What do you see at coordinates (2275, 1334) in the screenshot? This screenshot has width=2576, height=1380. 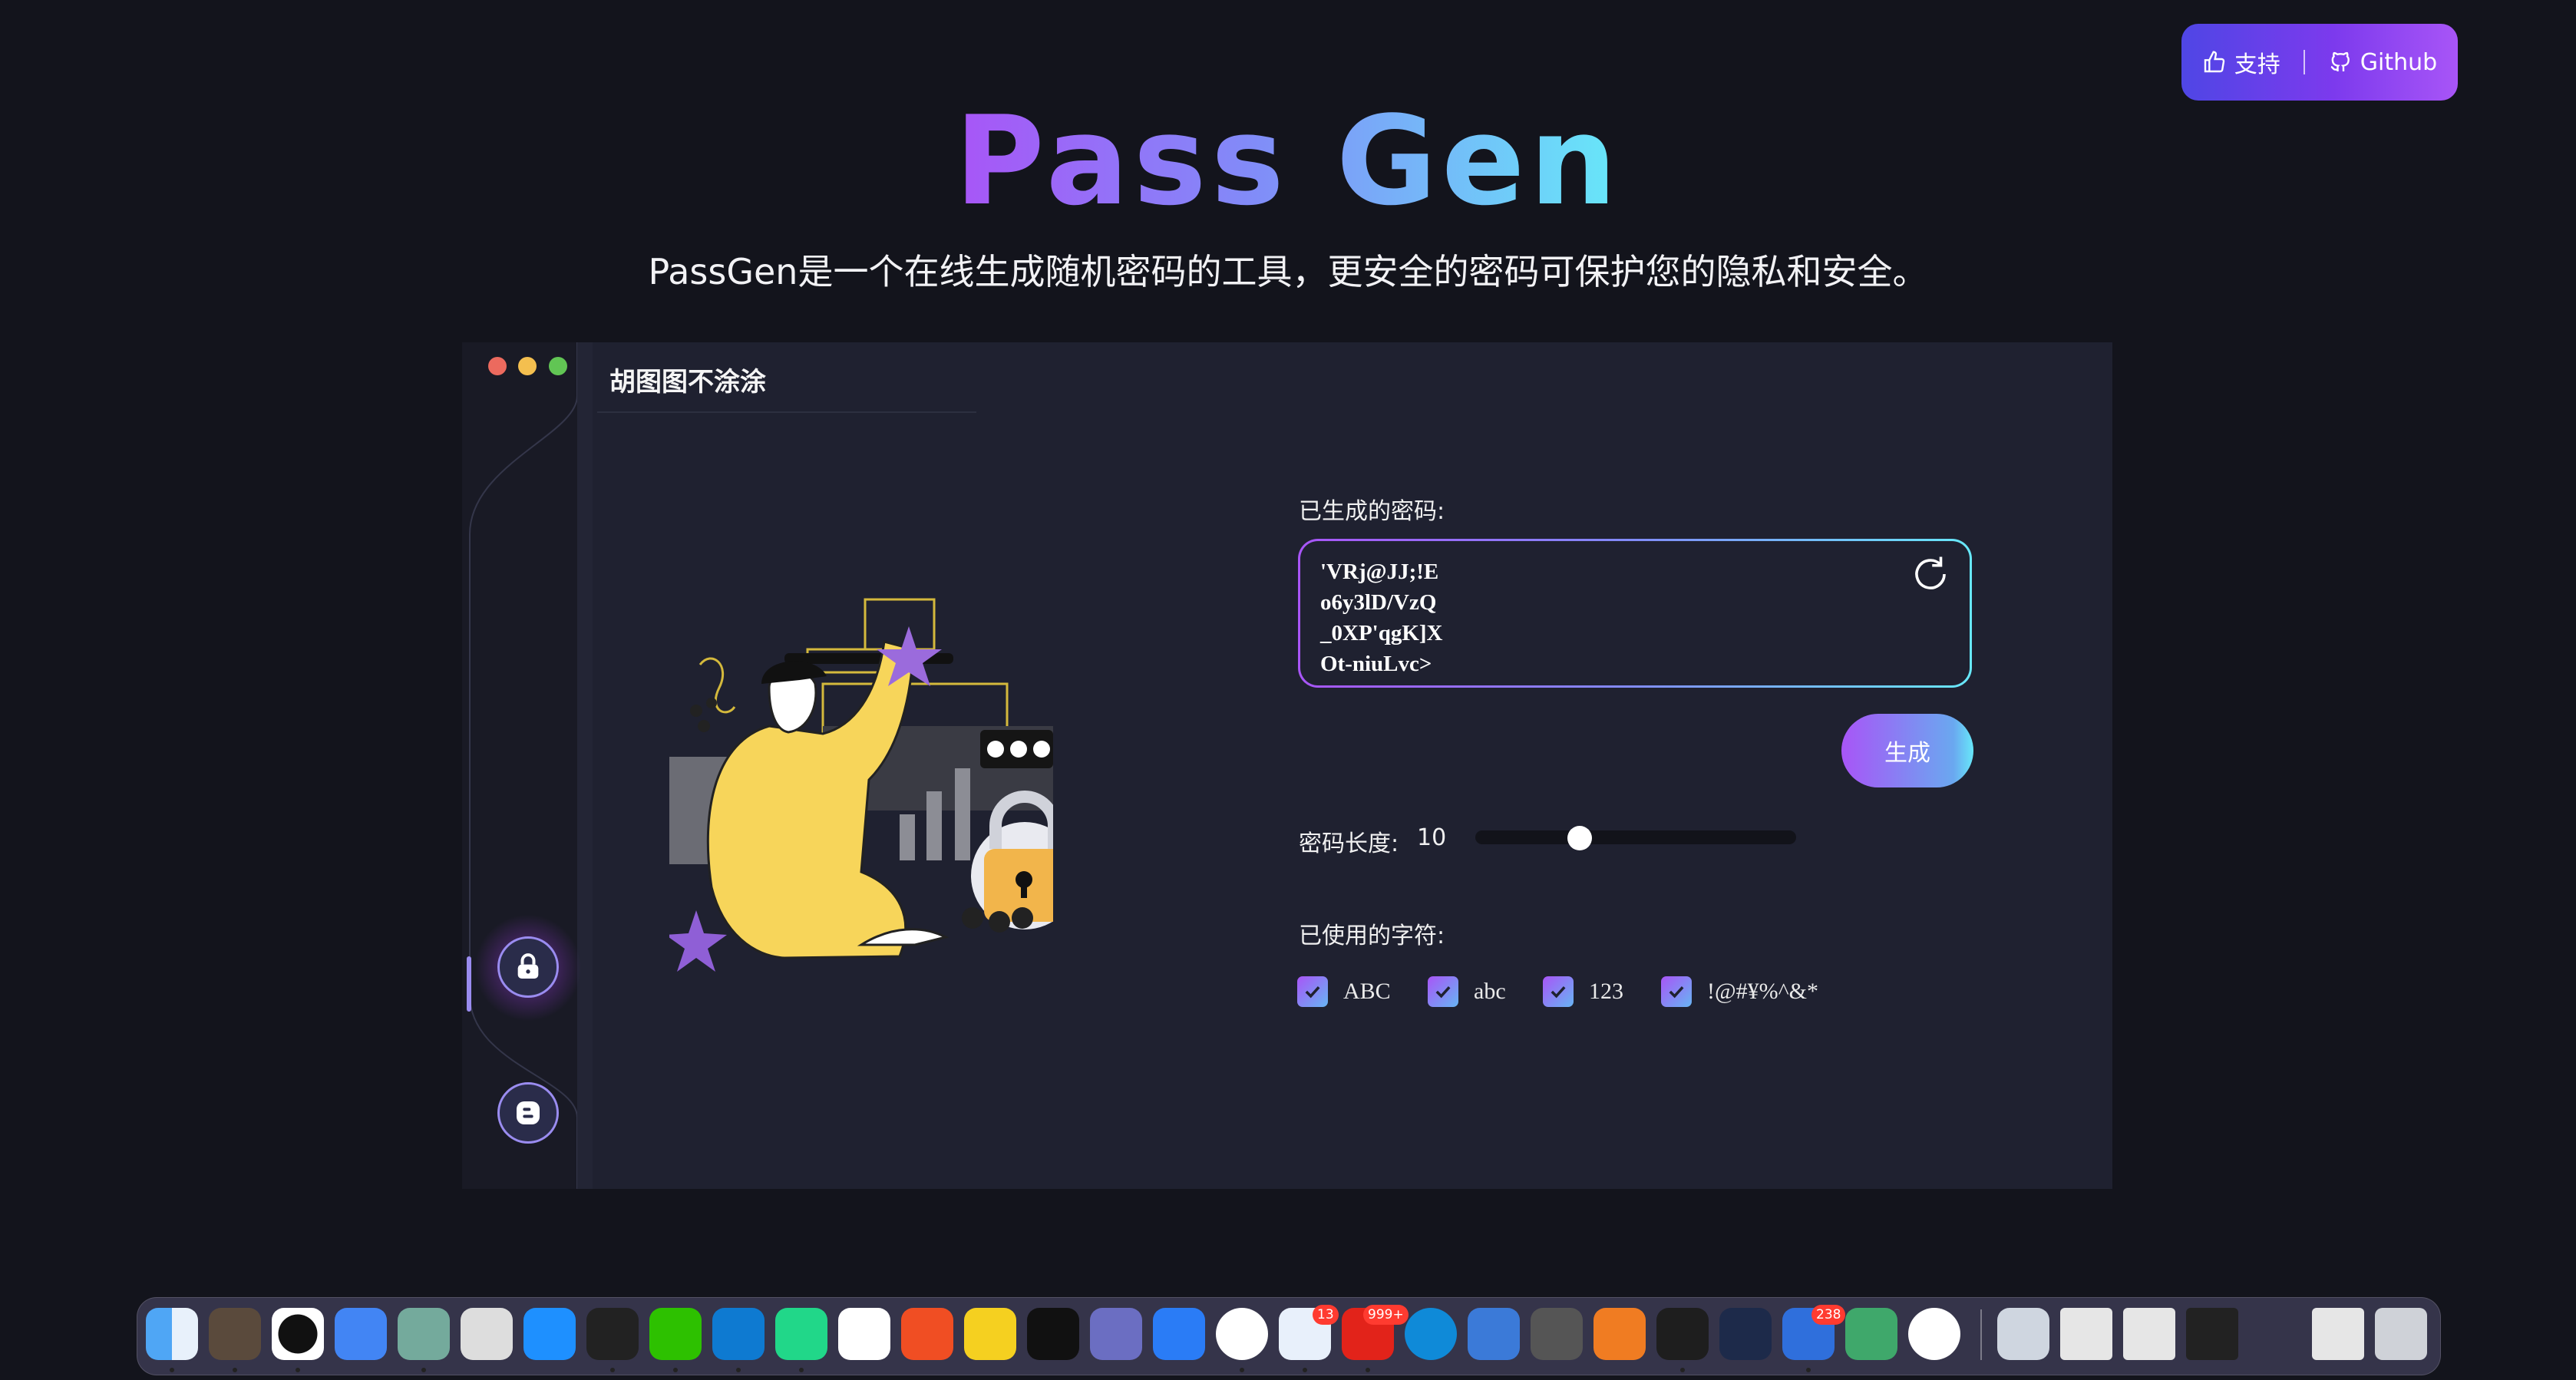 I see `minimized-app-icon` at bounding box center [2275, 1334].